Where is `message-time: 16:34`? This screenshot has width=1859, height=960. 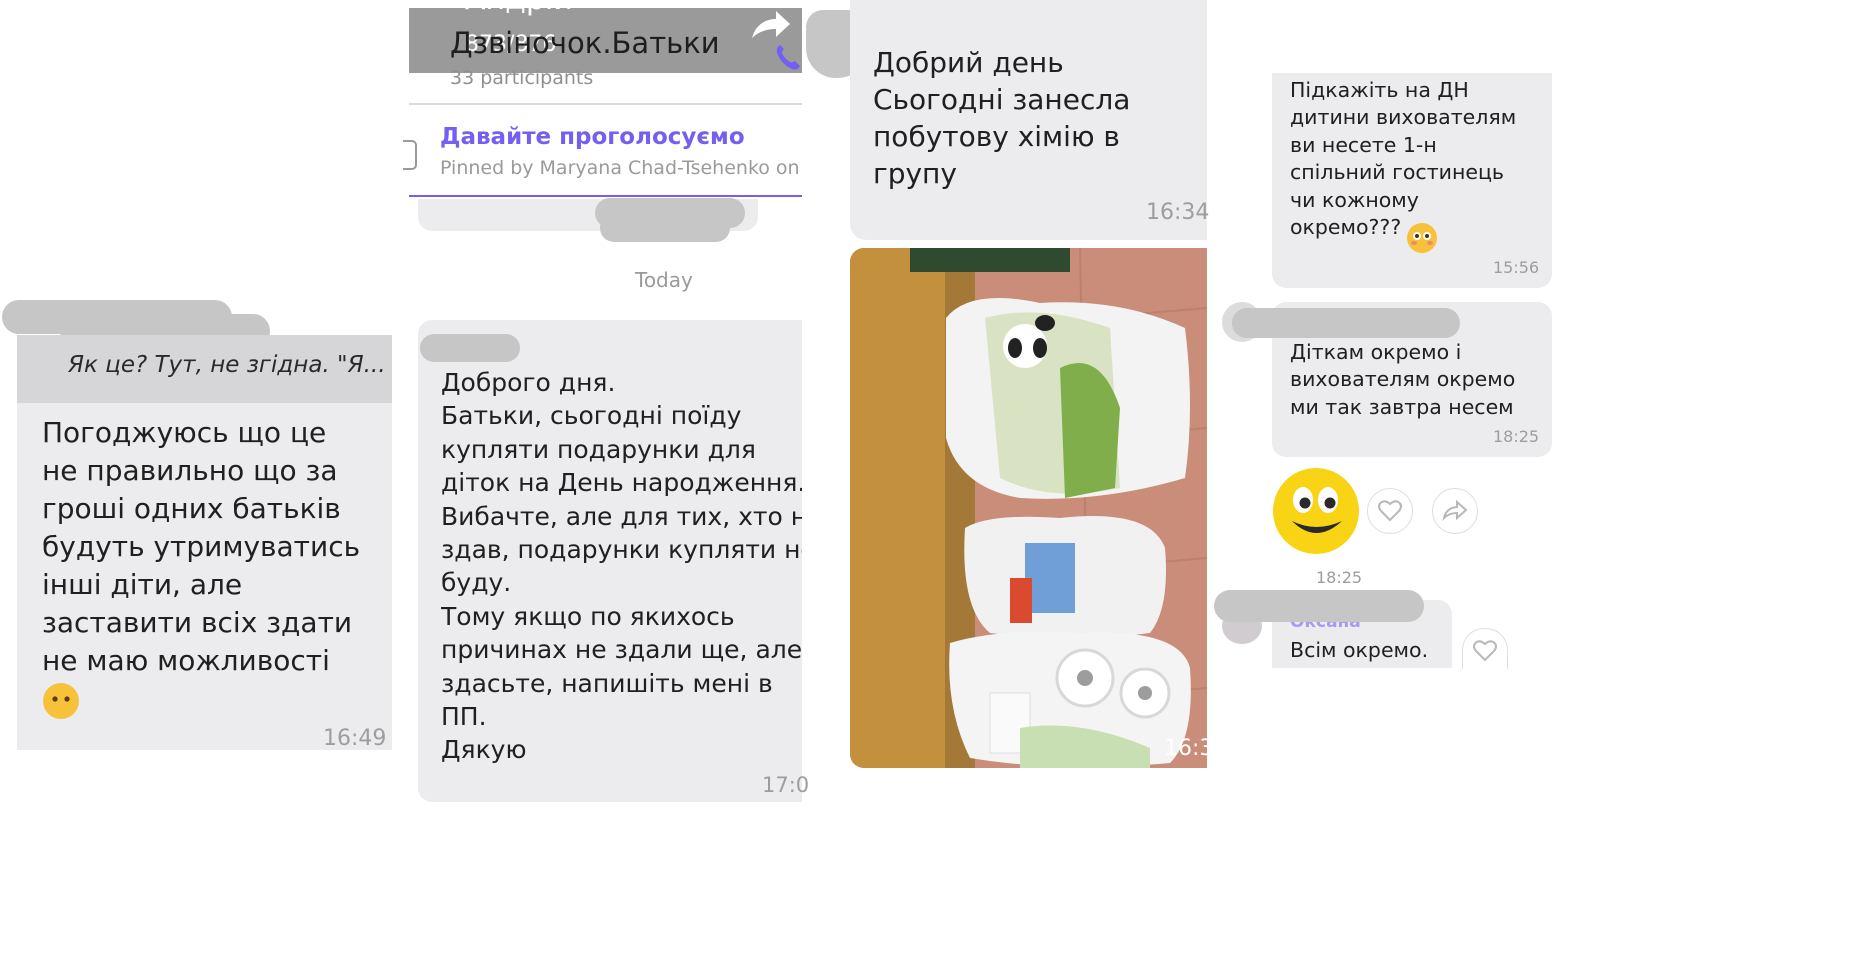
message-time: 16:34 is located at coordinates (1178, 212).